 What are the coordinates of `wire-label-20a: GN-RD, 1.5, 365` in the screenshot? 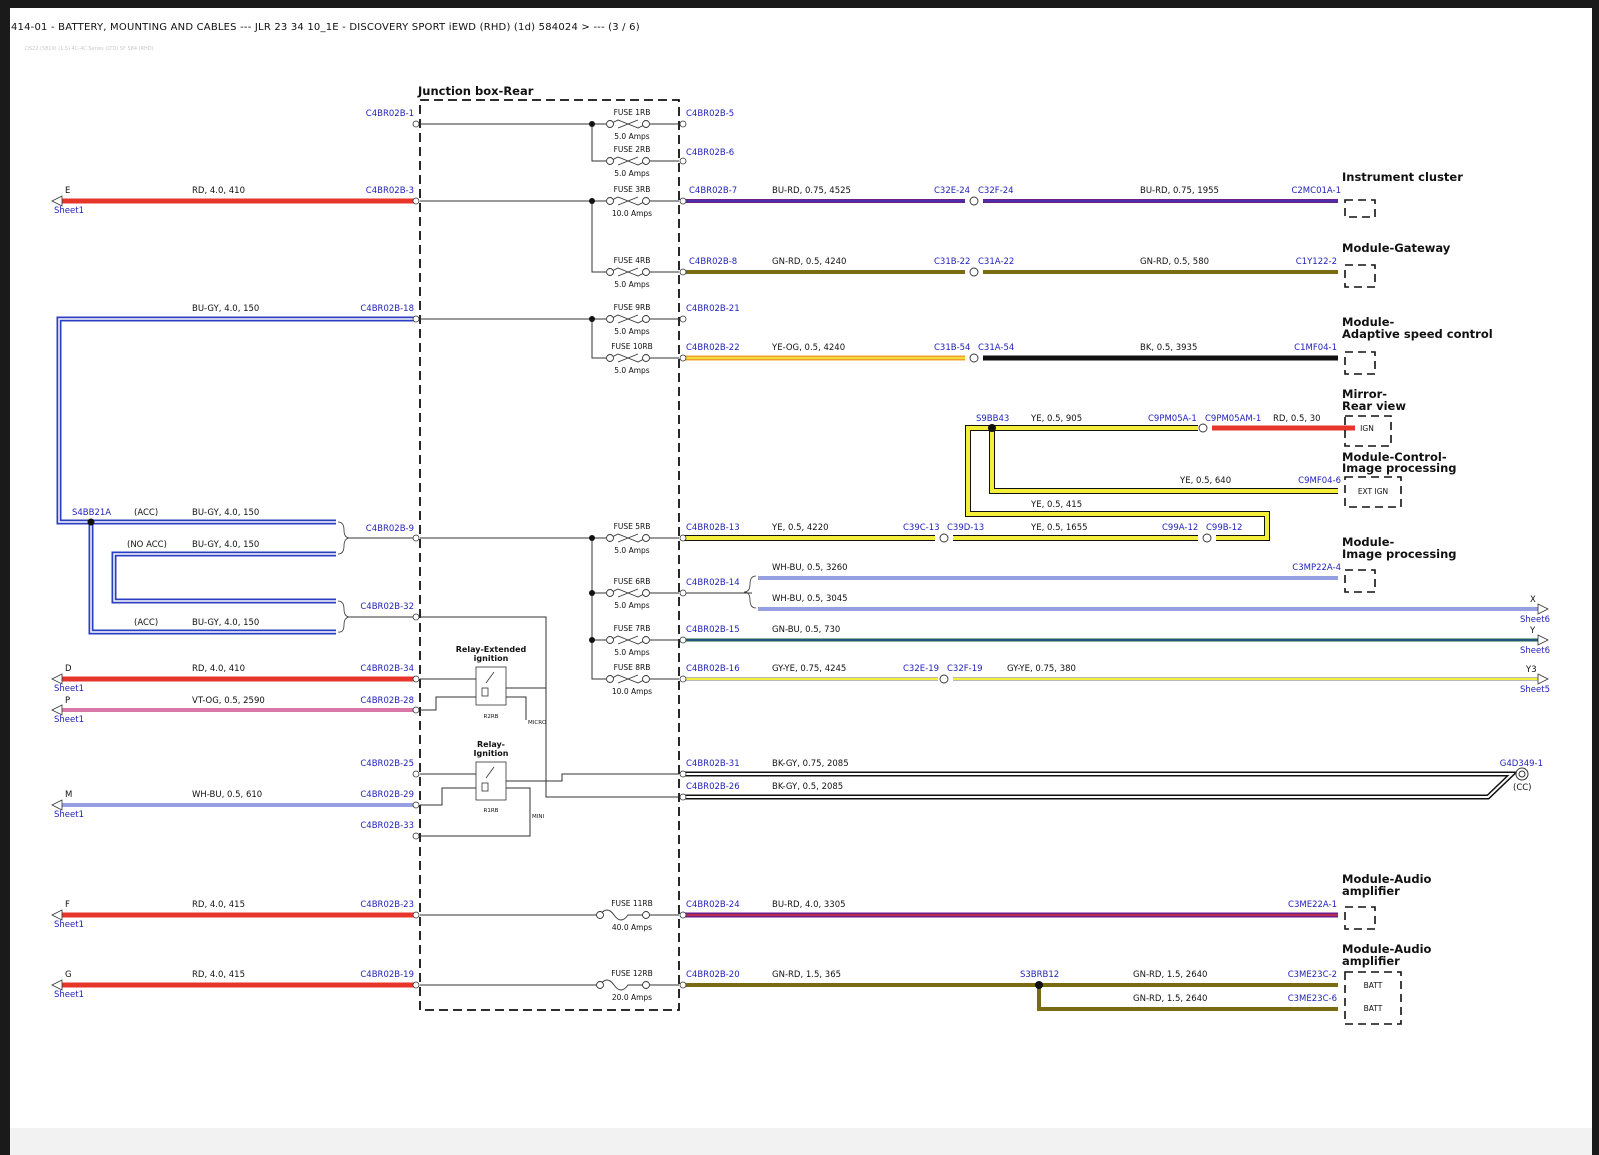 It's located at (806, 975).